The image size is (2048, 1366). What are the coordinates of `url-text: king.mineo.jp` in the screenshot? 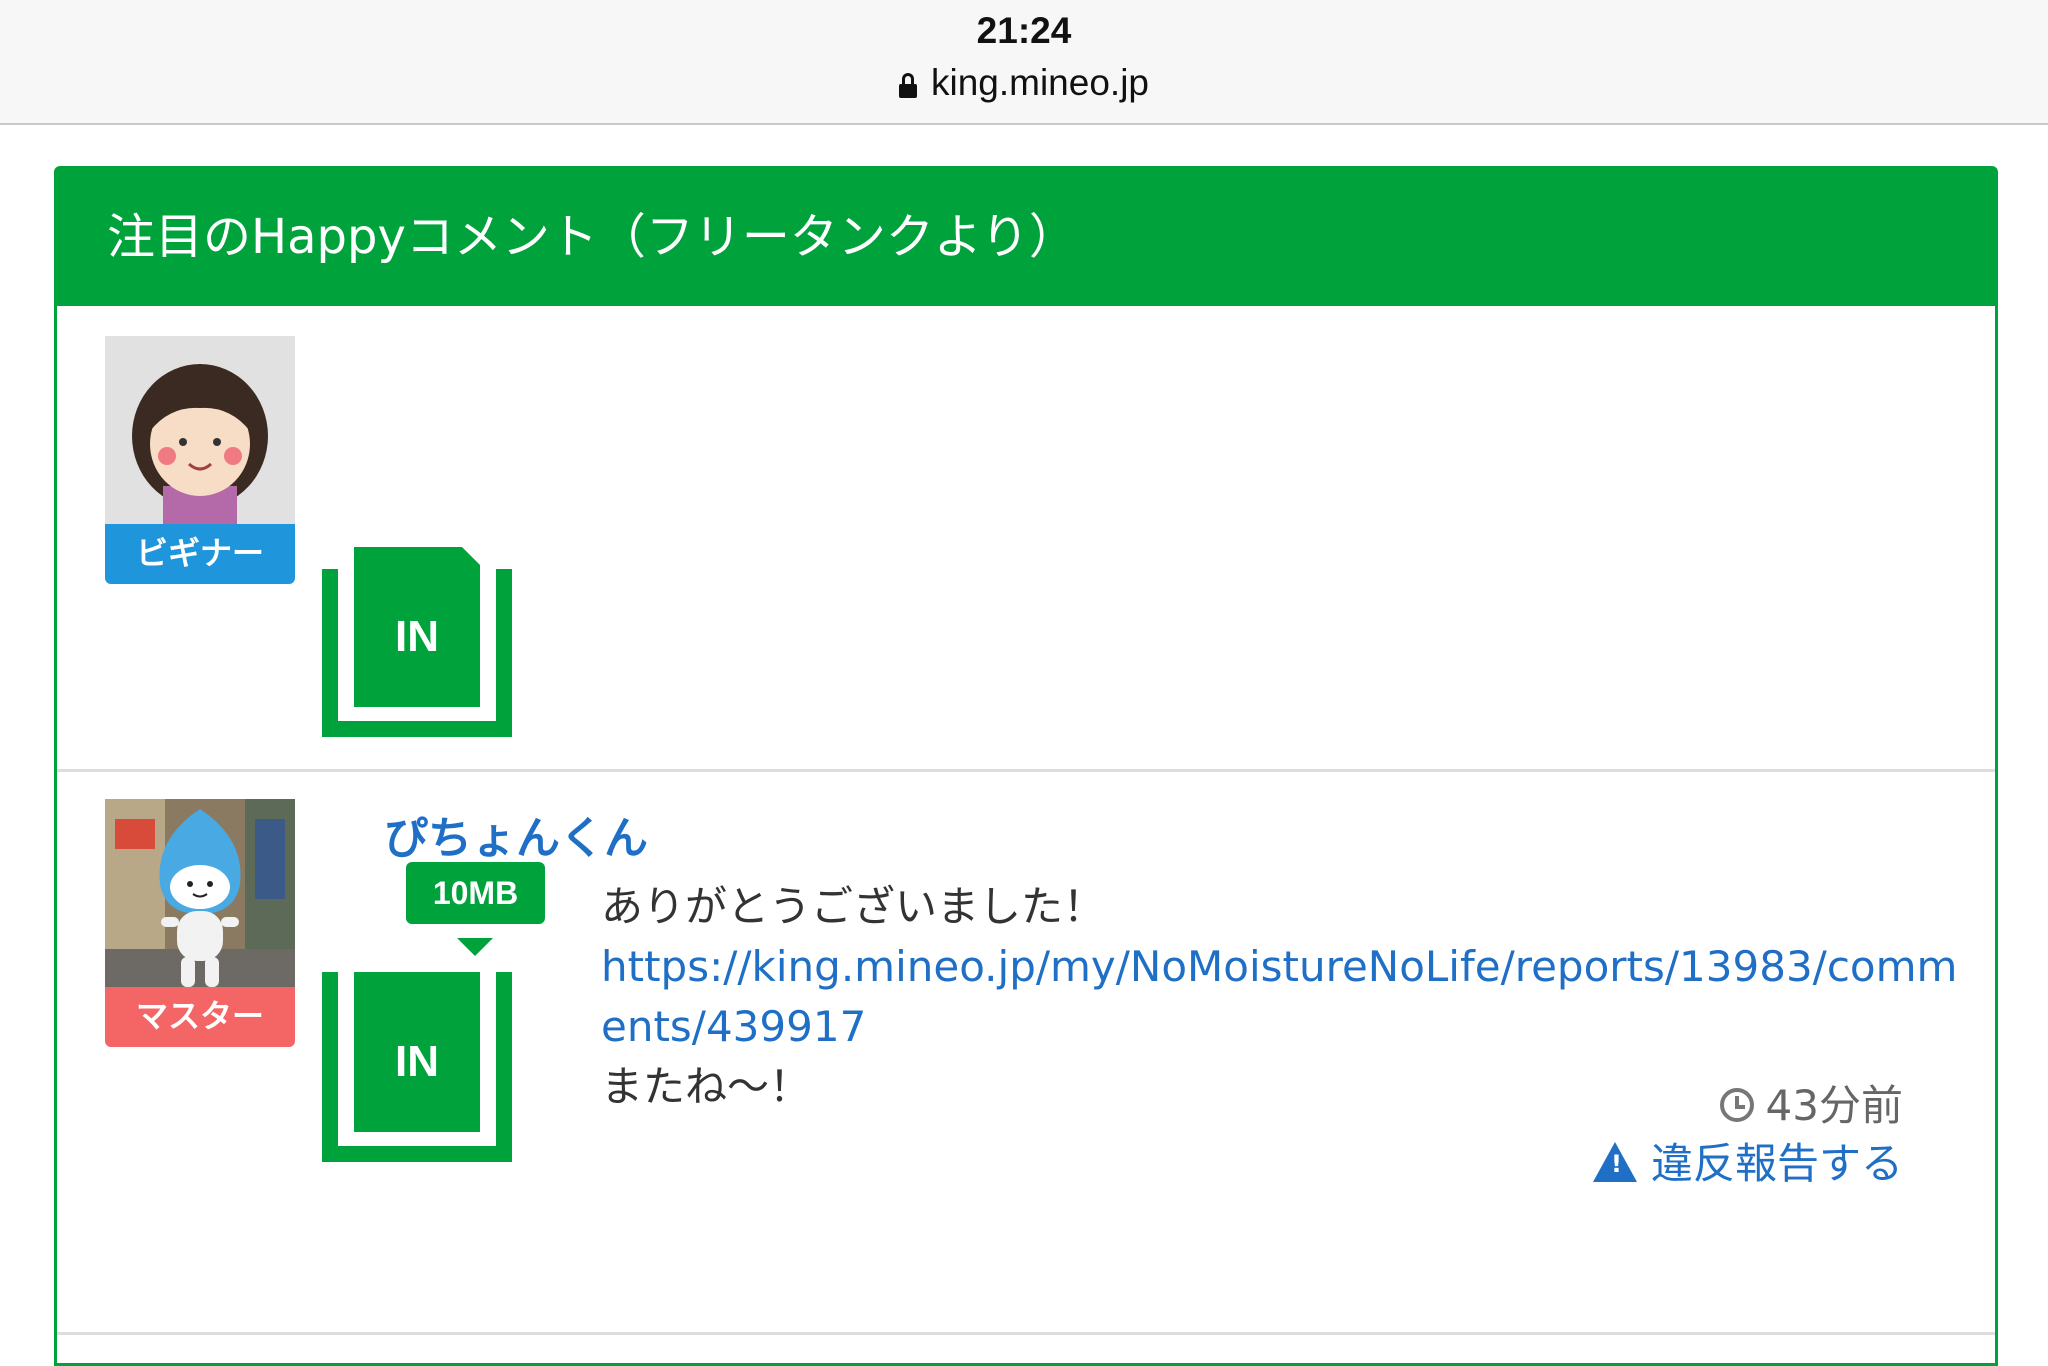 It's located at (1039, 82).